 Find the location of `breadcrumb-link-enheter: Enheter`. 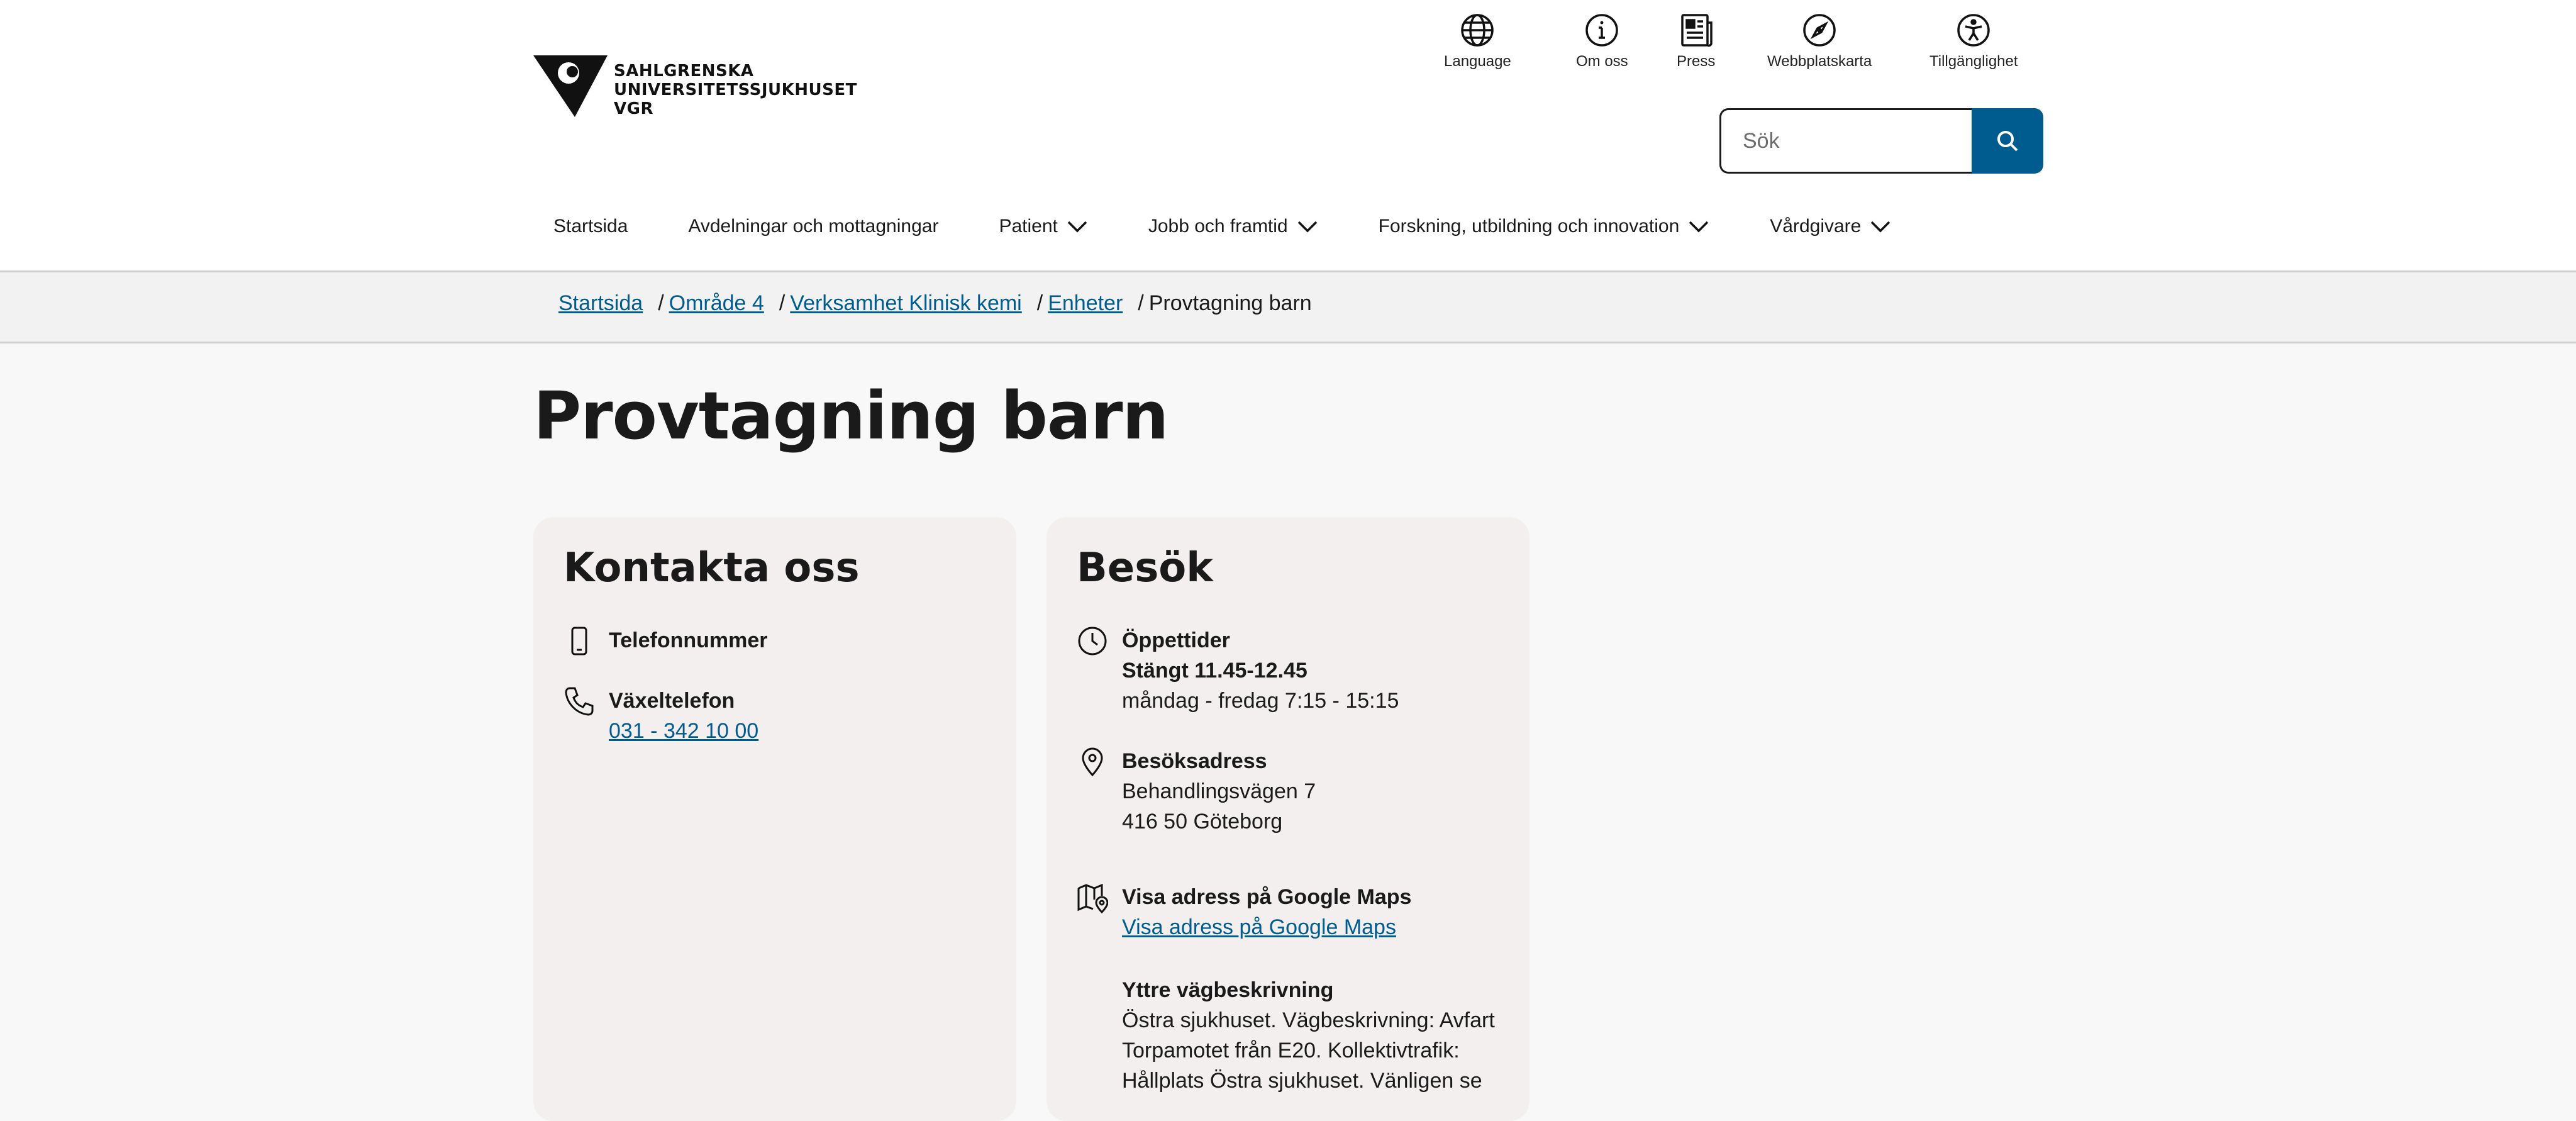

breadcrumb-link-enheter: Enheter is located at coordinates (1085, 303).